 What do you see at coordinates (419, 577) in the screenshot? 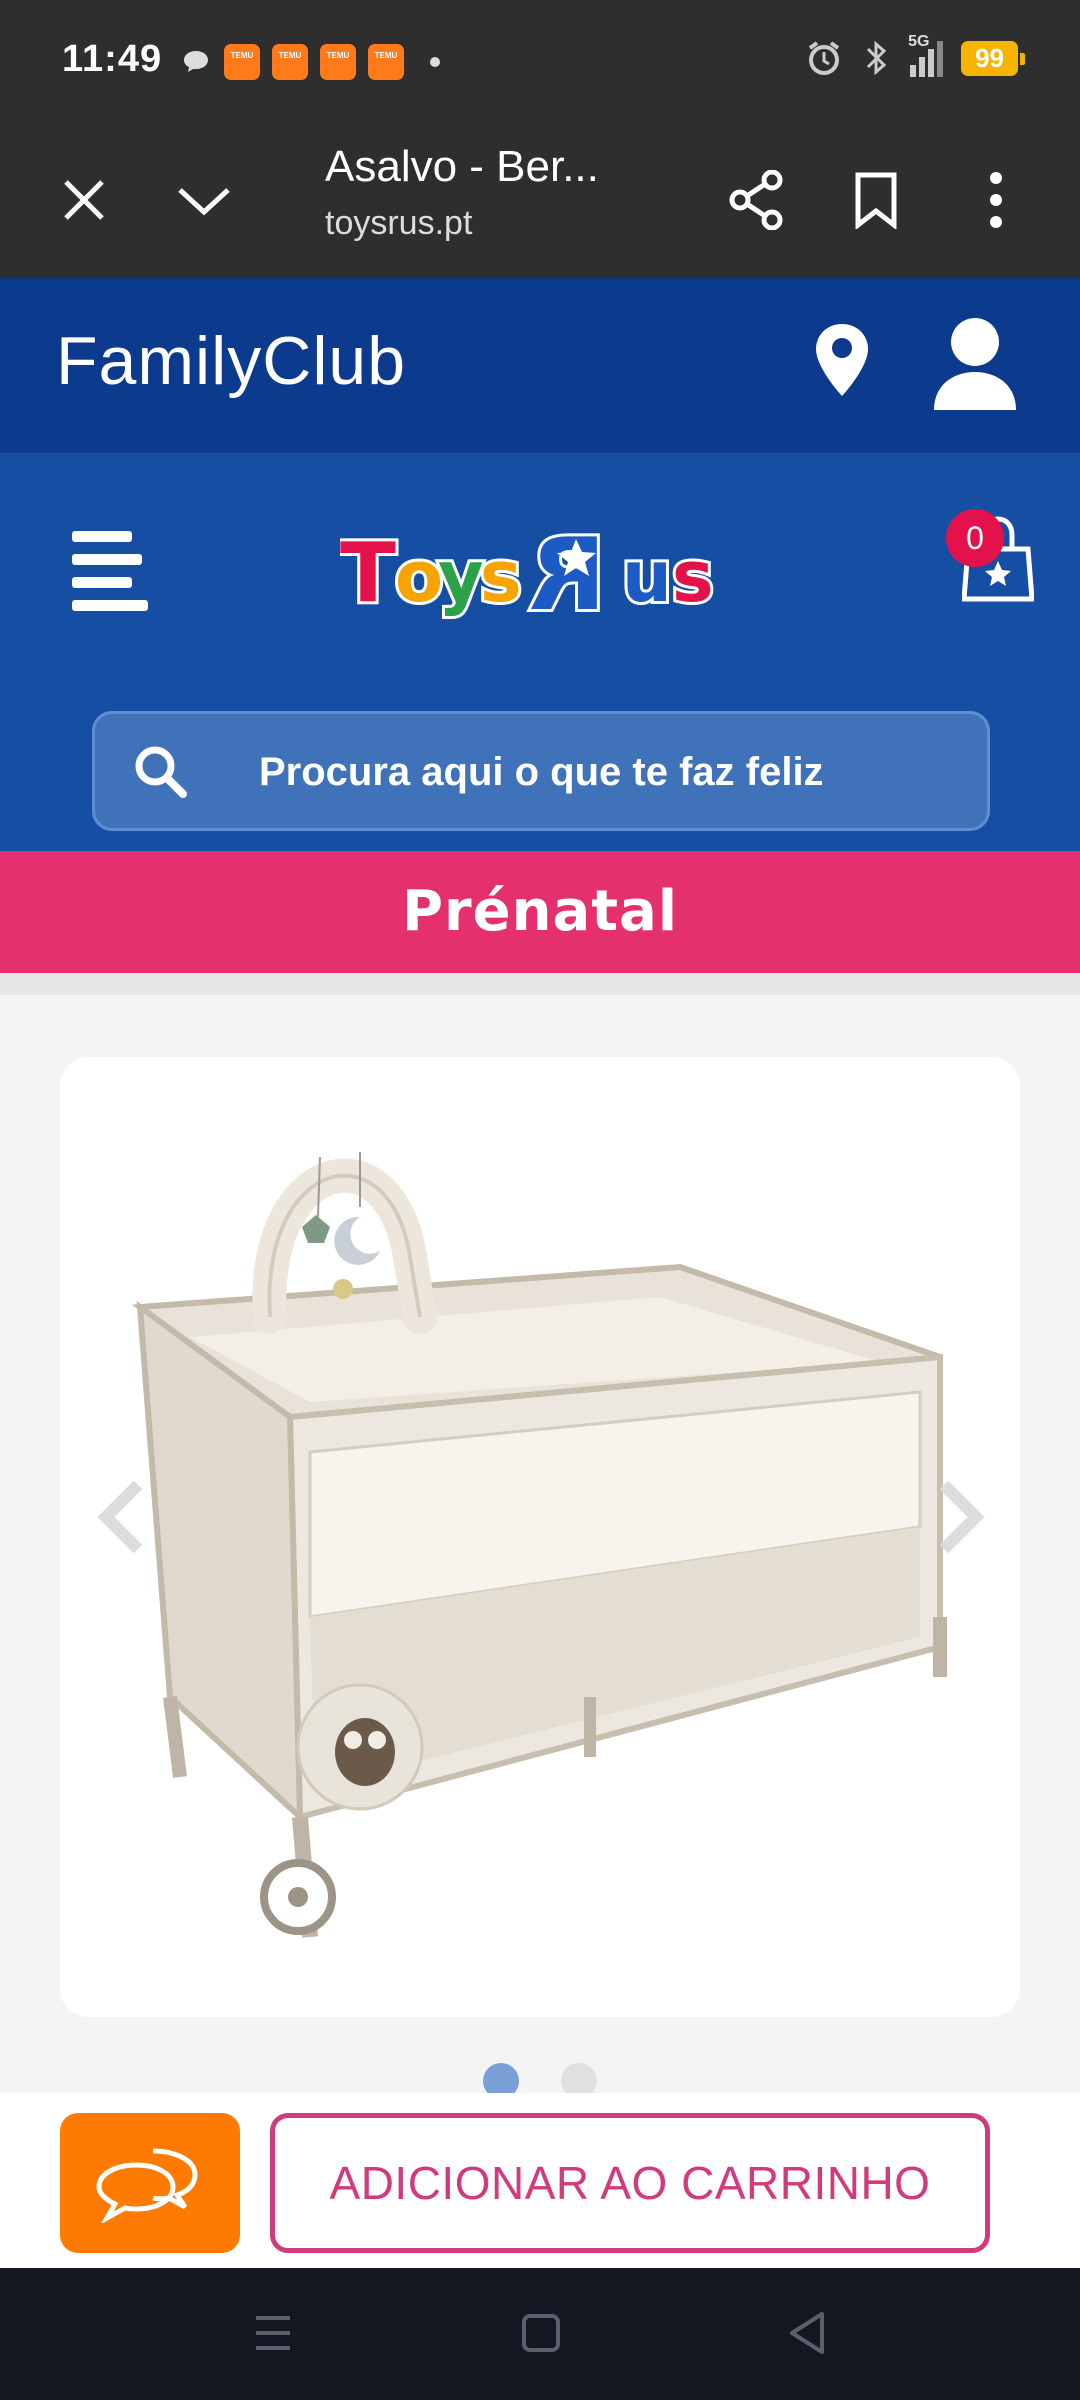
I see `svg-text: o` at bounding box center [419, 577].